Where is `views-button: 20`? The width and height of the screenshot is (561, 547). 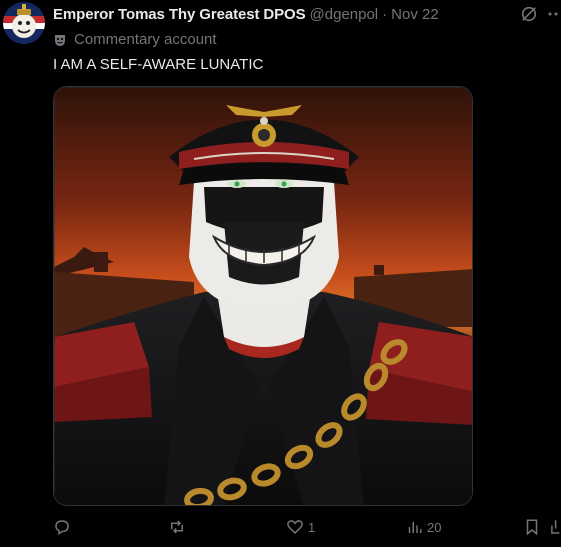 views-button: 20 is located at coordinates (423, 527).